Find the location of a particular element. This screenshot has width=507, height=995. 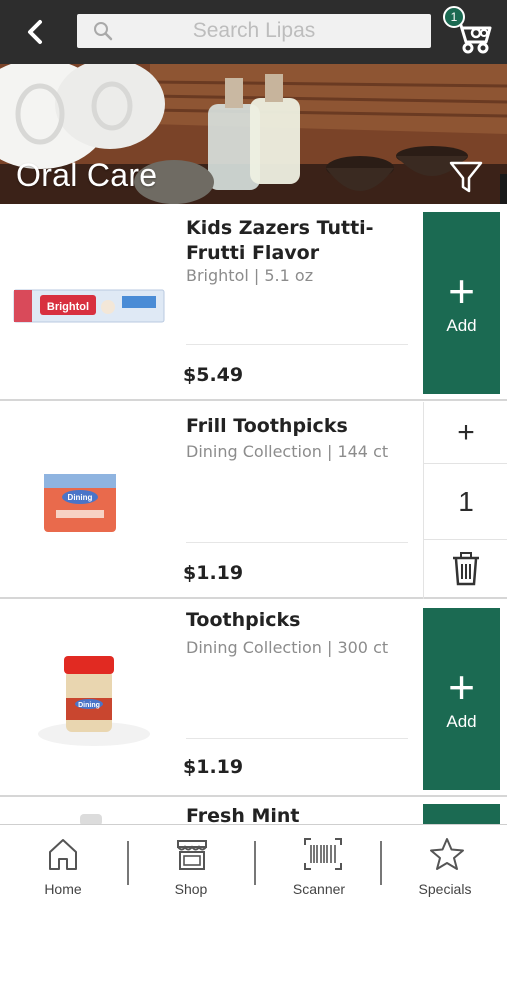

product-image-toothpaste: Brightol is located at coordinates (89, 306).